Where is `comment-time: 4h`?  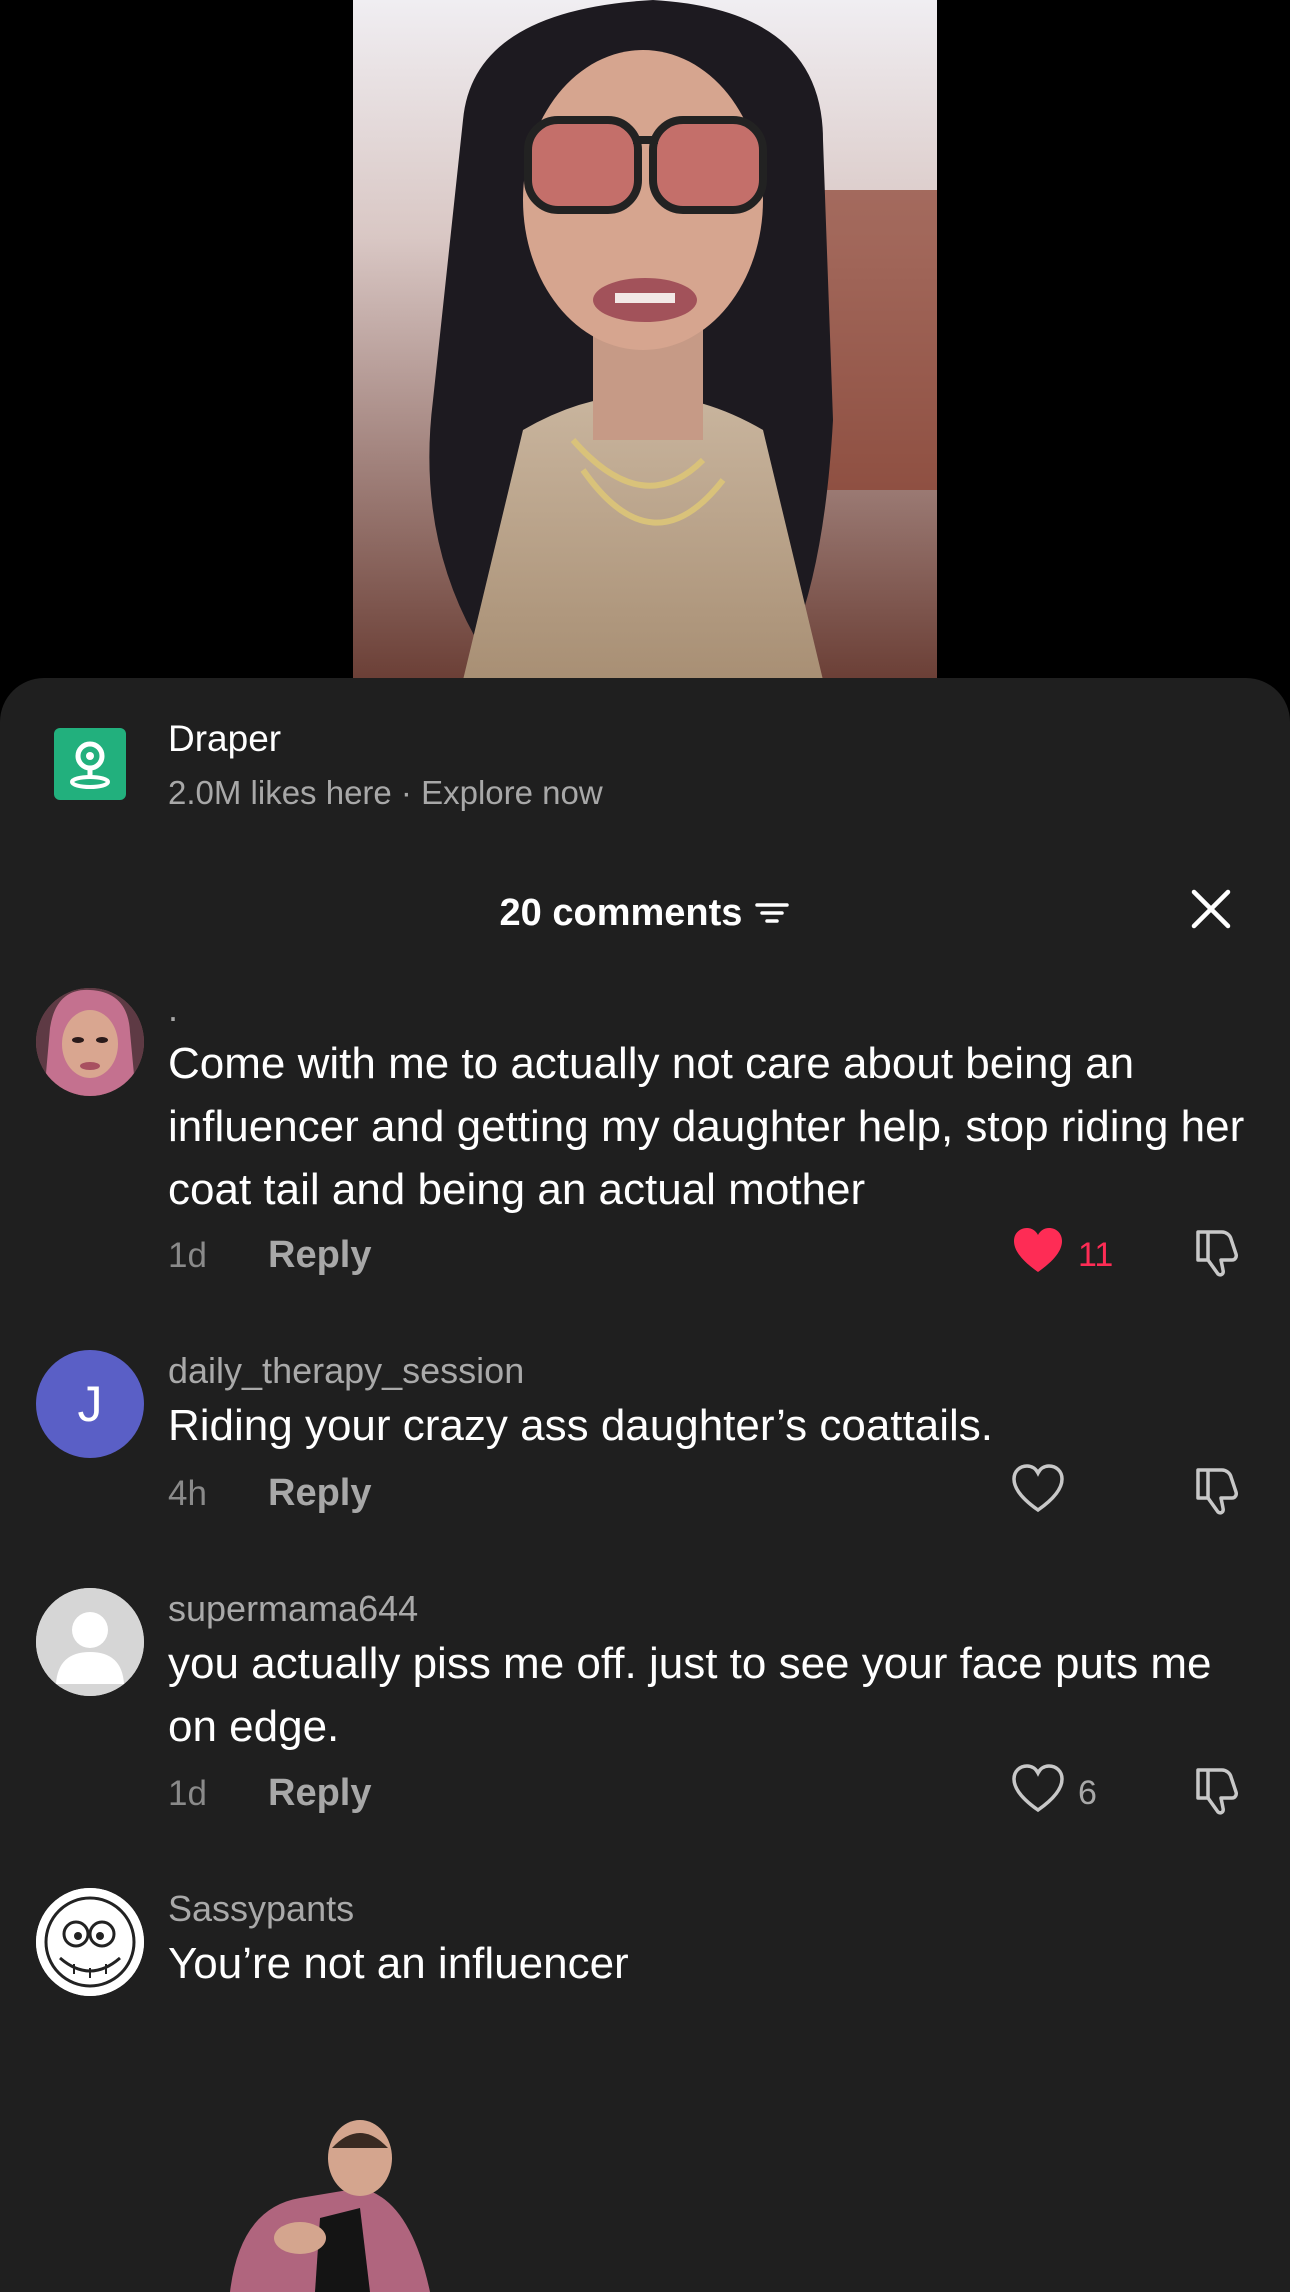 comment-time: 4h is located at coordinates (187, 1493).